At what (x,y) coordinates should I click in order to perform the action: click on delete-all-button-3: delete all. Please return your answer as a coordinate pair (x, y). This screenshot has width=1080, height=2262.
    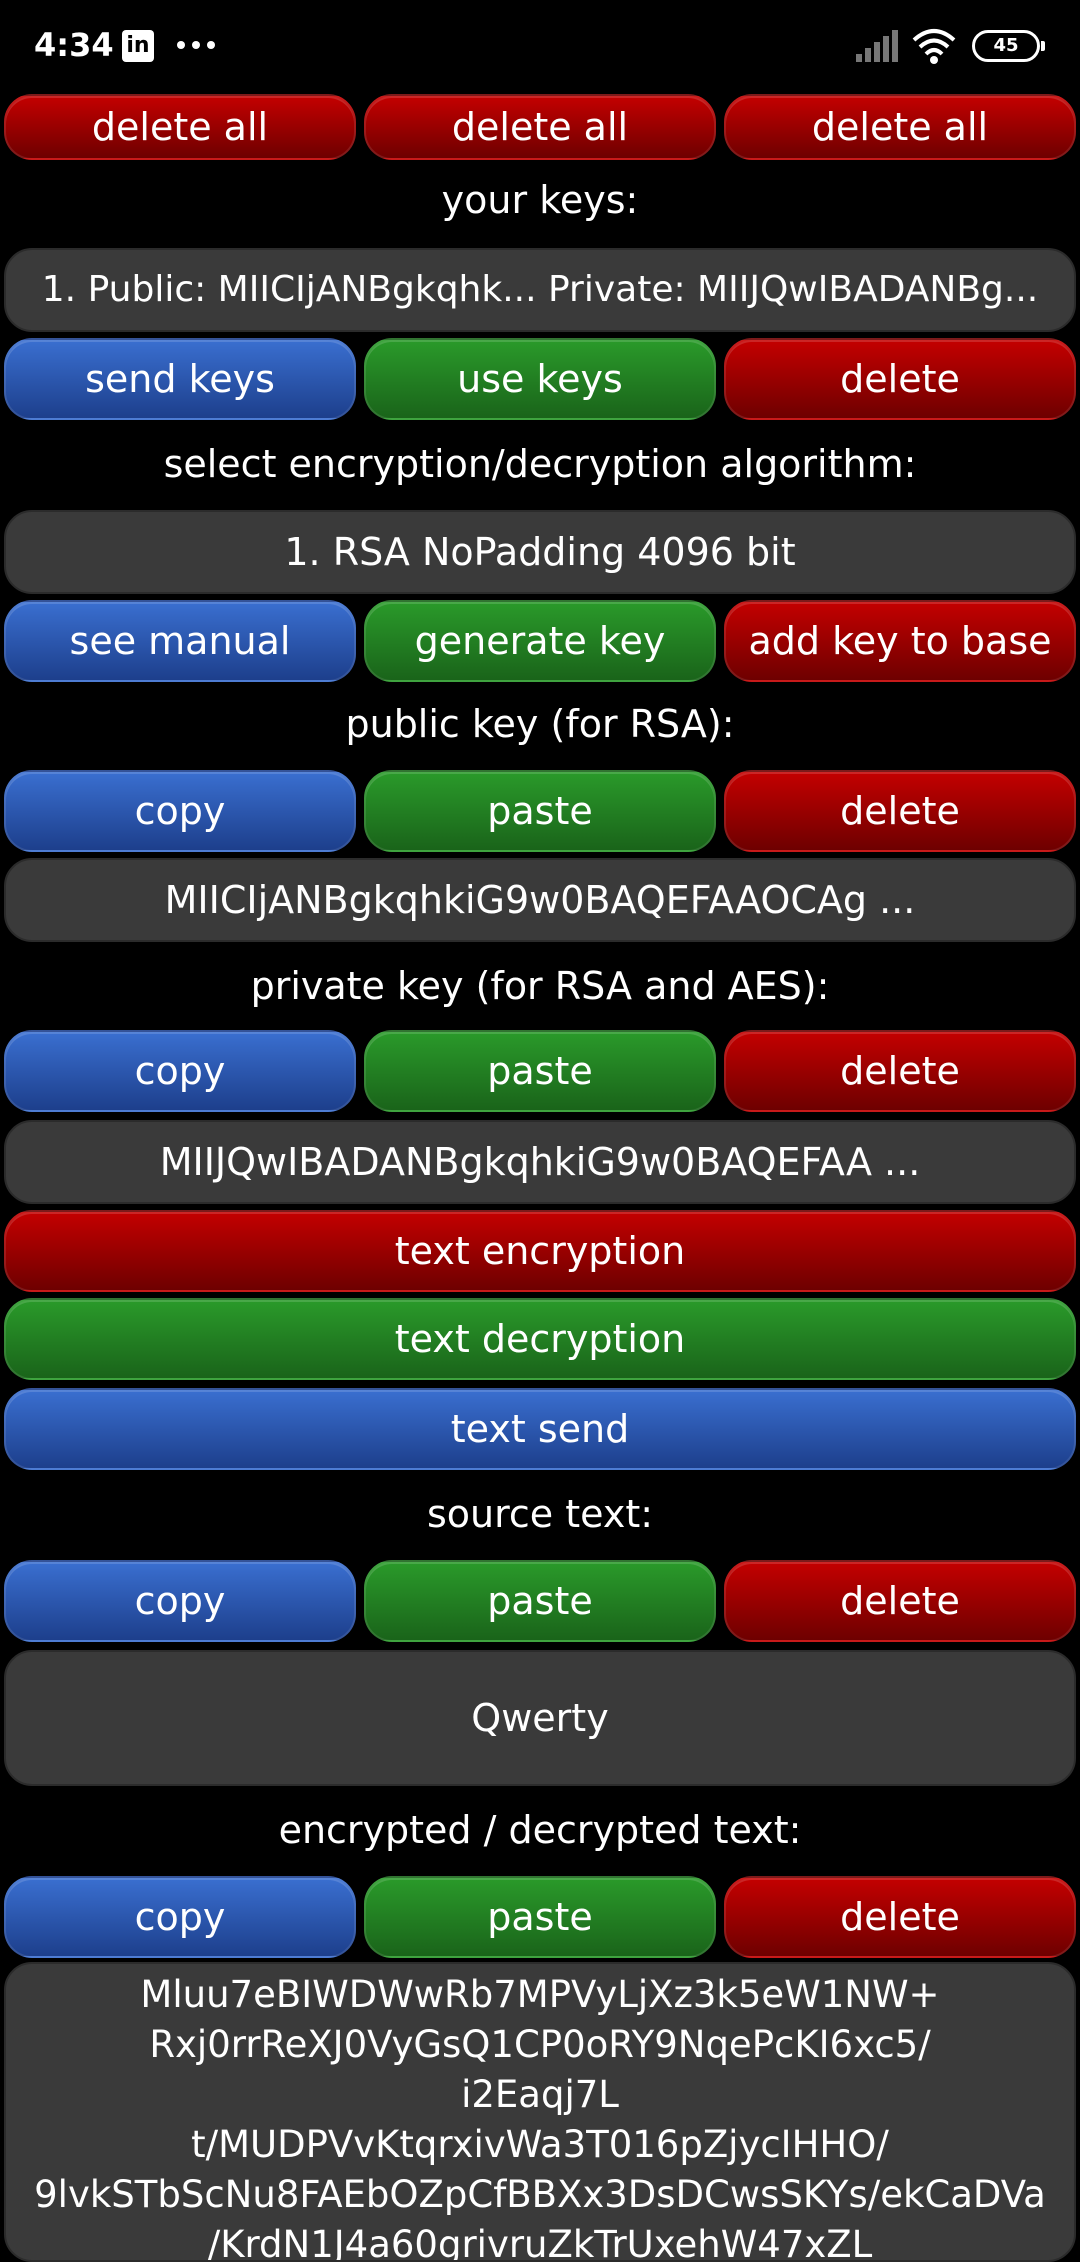
    Looking at the image, I should click on (900, 127).